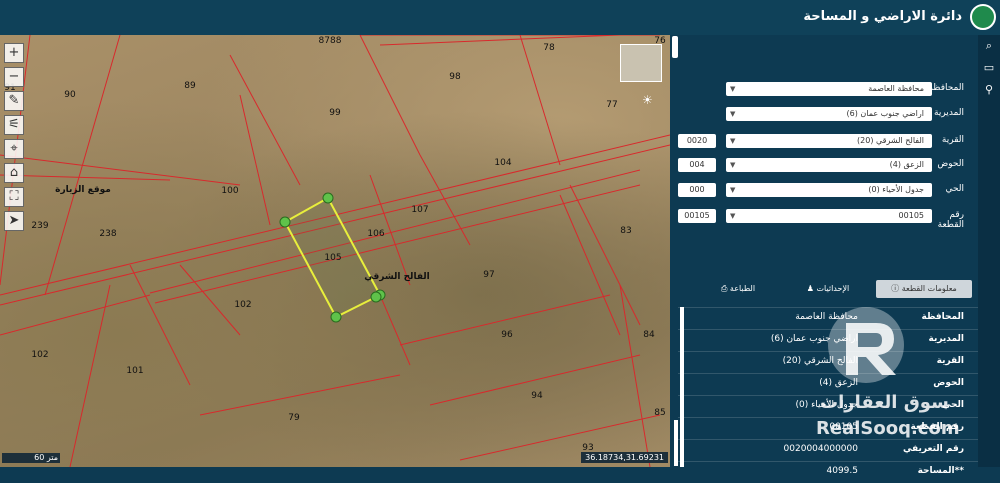 The image size is (1000, 483). Describe the element at coordinates (950, 164) in the screenshot. I see `basin-label: الحوض` at that location.